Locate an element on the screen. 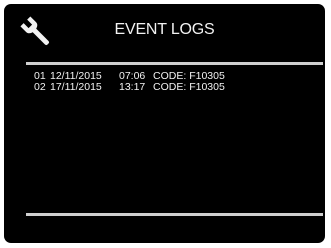 The height and width of the screenshot is (248, 331). log-entry: 02 17/11/2015 13:17 CODE: F10305 is located at coordinates (129, 87).